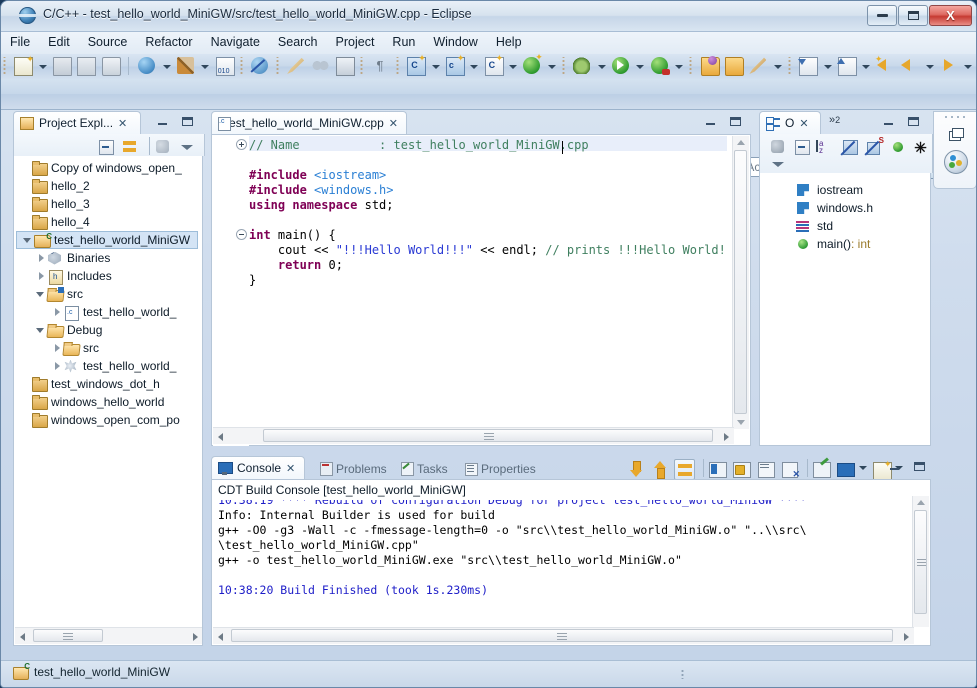 The image size is (977, 688). What do you see at coordinates (709, 65) in the screenshot?
I see `open-folder-colored-icon` at bounding box center [709, 65].